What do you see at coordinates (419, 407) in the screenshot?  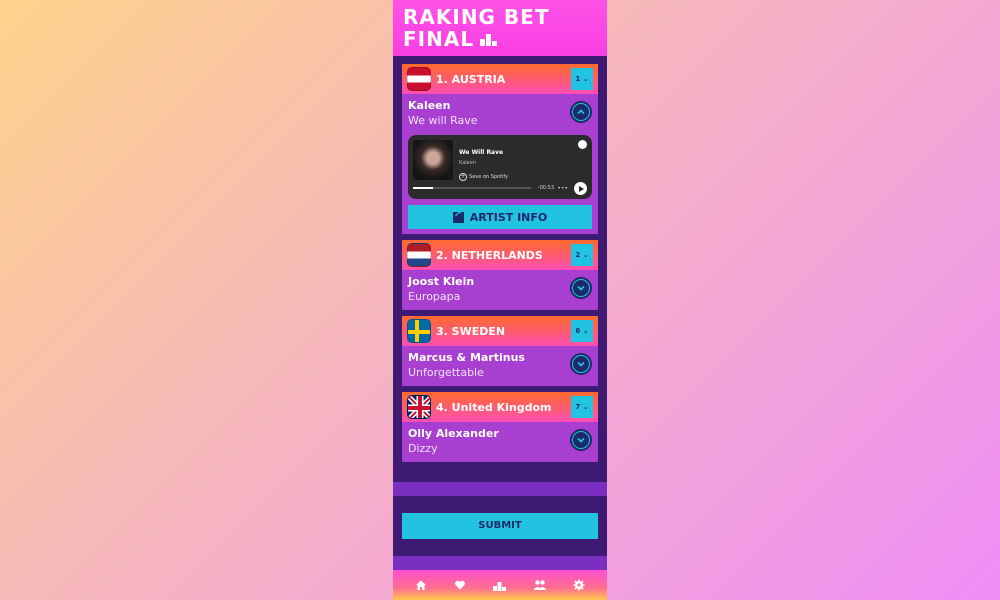 I see `uk-flag-icon` at bounding box center [419, 407].